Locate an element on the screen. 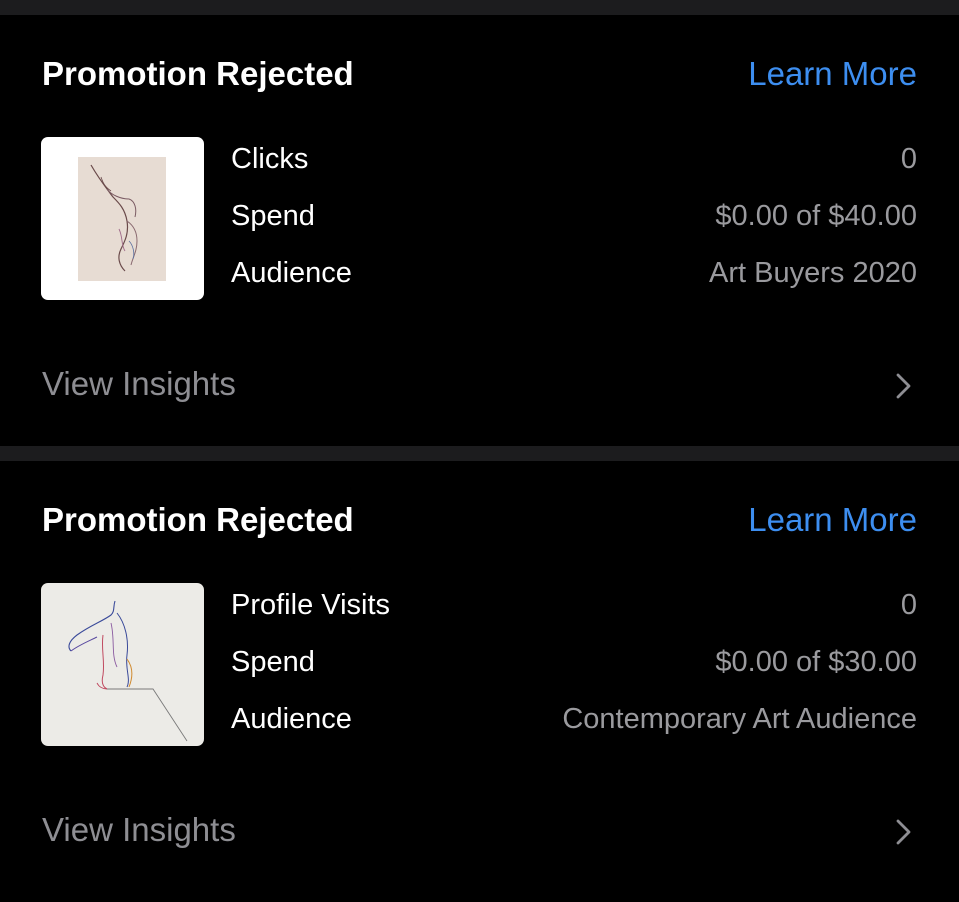 Image resolution: width=959 pixels, height=902 pixels. stat-value-profile-visits: 0 is located at coordinates (908, 605).